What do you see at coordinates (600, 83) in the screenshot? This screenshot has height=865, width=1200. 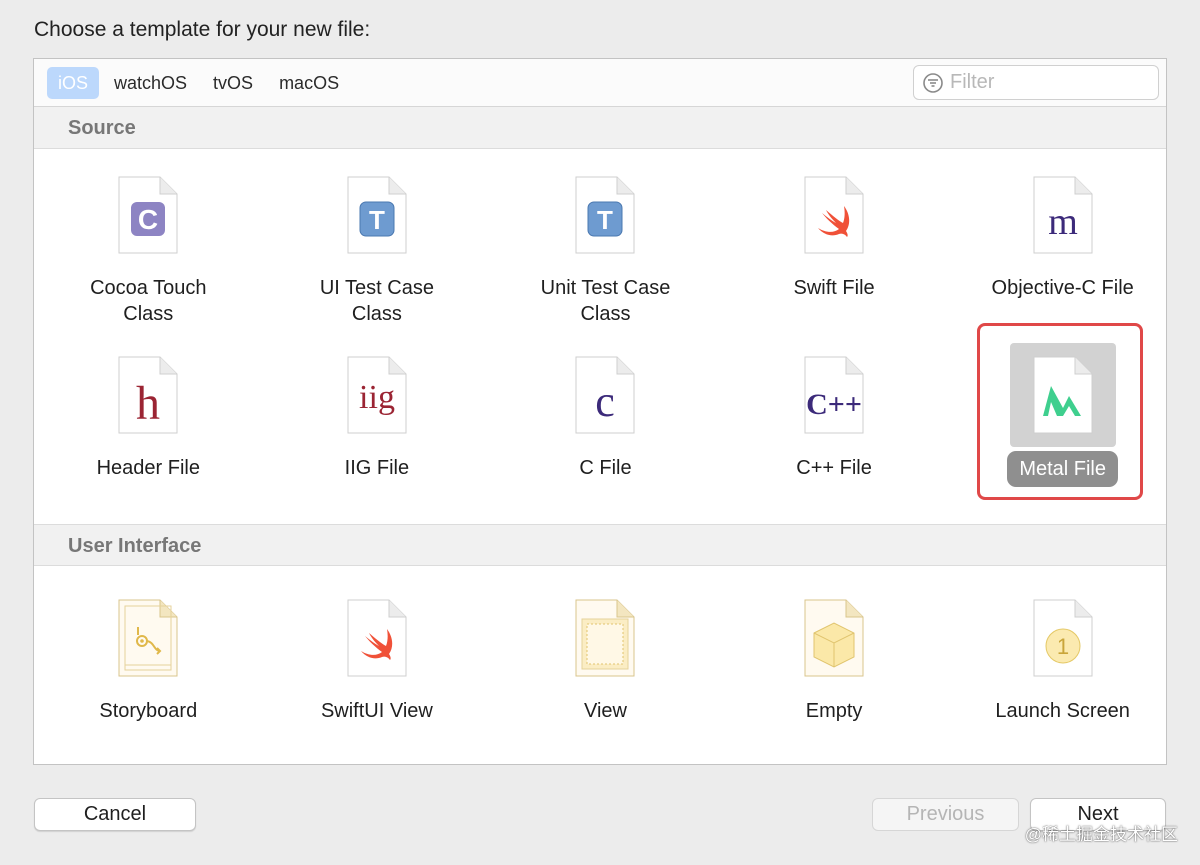 I see `platform-bar: iOS watchOS tvOS macOS` at bounding box center [600, 83].